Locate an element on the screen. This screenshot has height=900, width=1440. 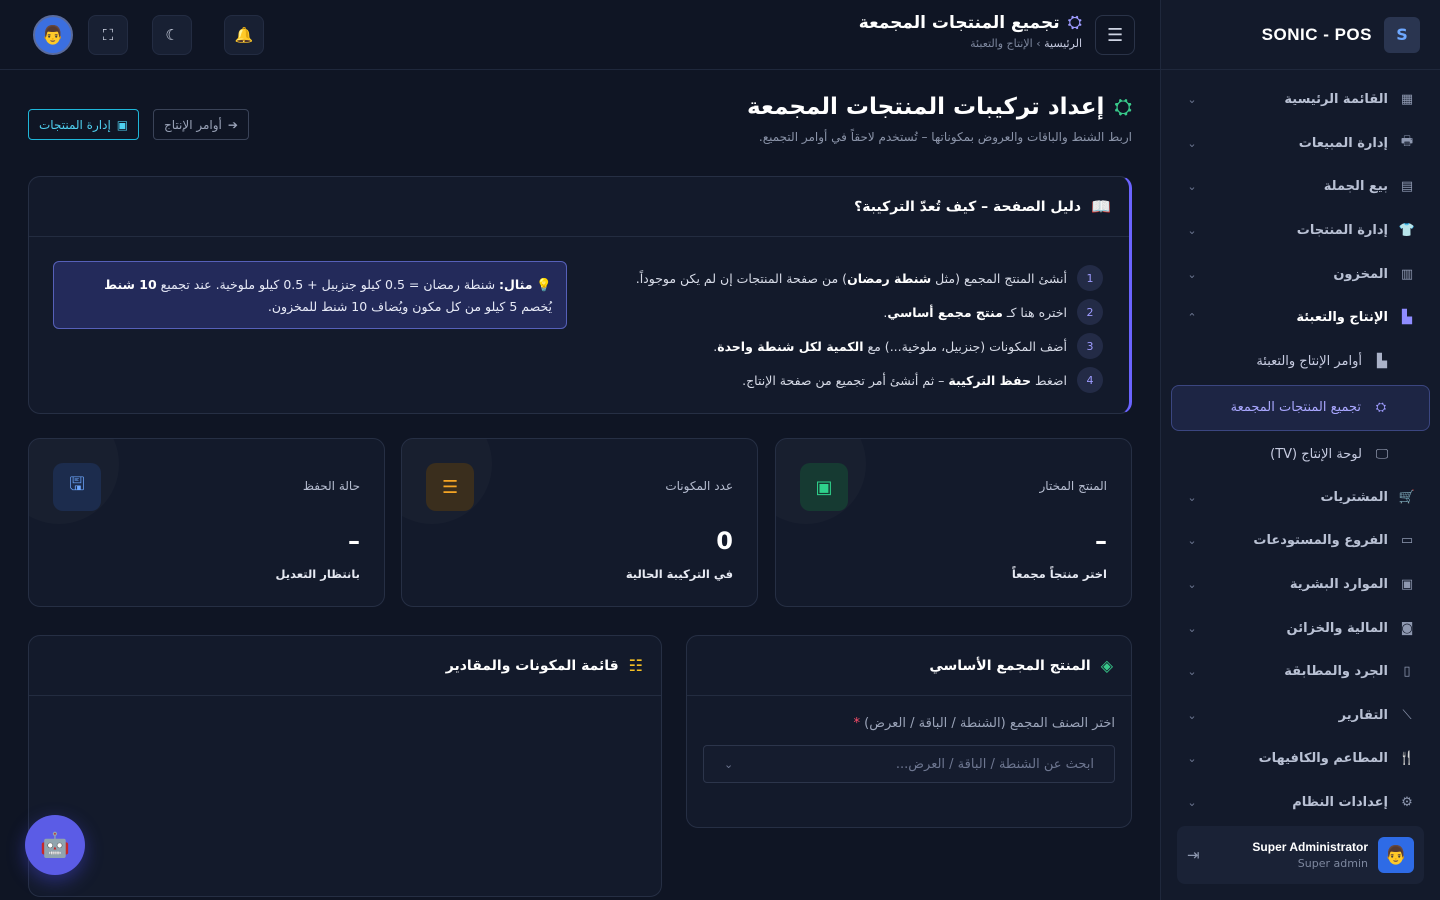
sidebar-item-dashboard: ▦ القائمة الرئيسية ⌄ is located at coordinates (1300, 100).